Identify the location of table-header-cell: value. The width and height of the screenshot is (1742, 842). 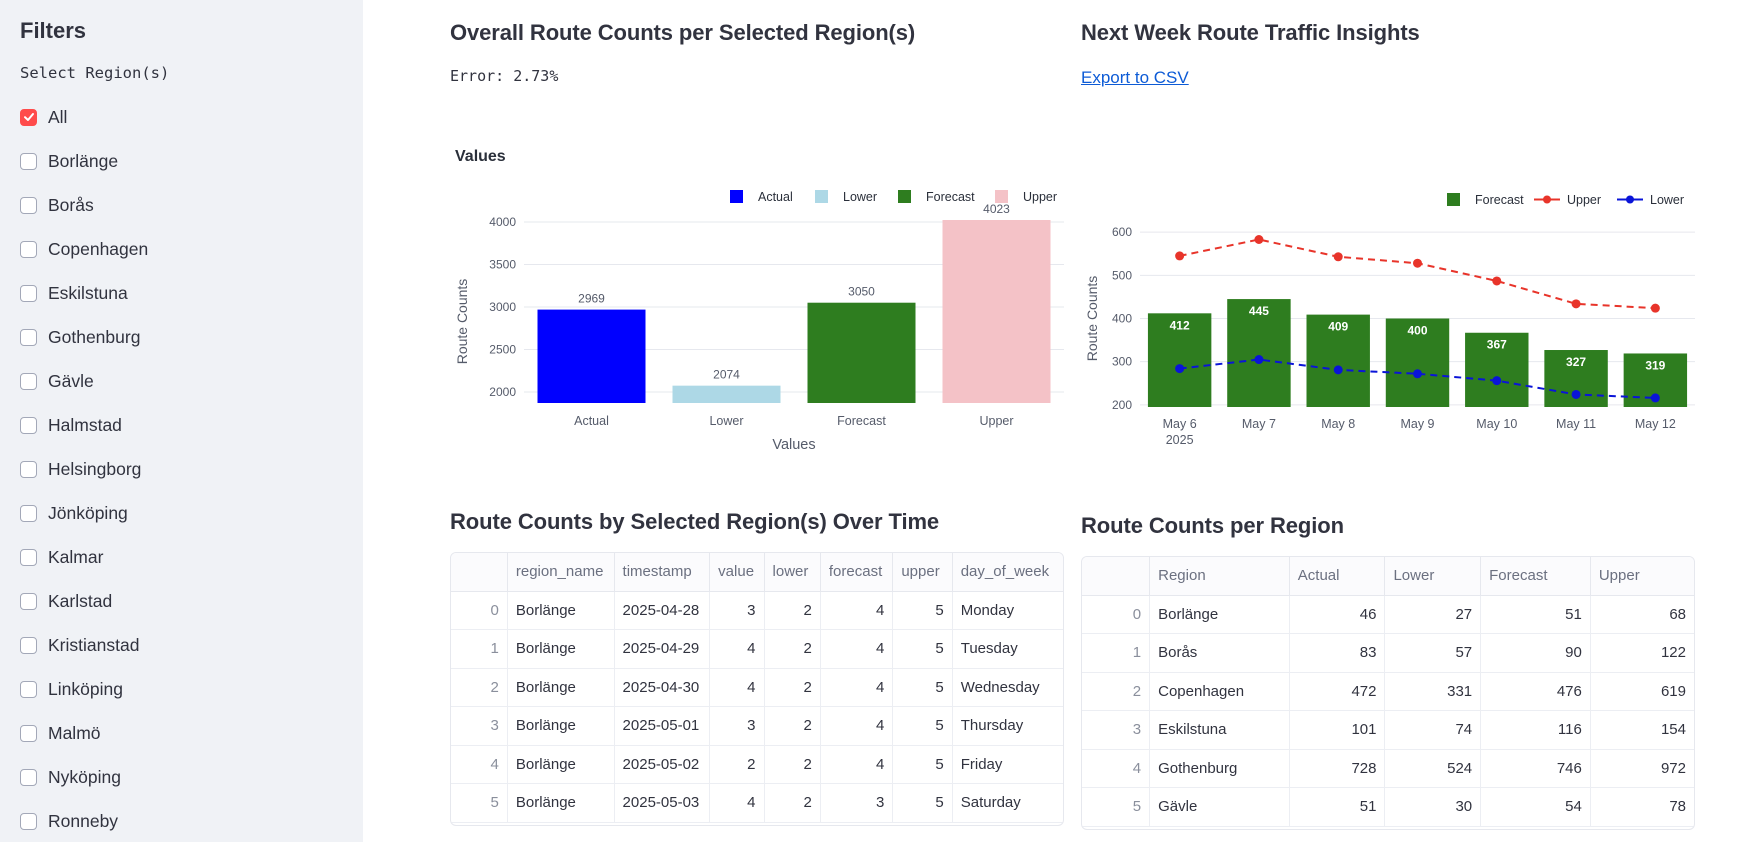
(737, 572).